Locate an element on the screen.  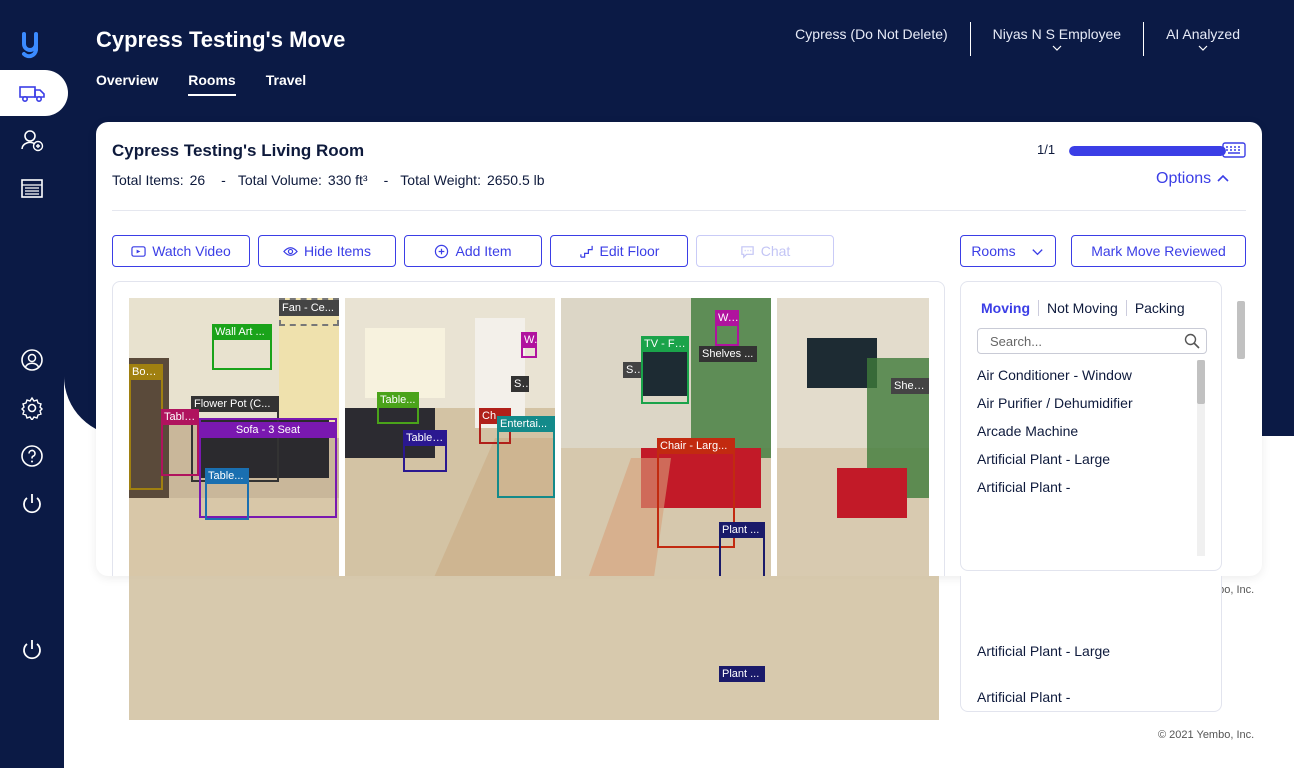
rooms-dropdown: Rooms is located at coordinates (1008, 251).